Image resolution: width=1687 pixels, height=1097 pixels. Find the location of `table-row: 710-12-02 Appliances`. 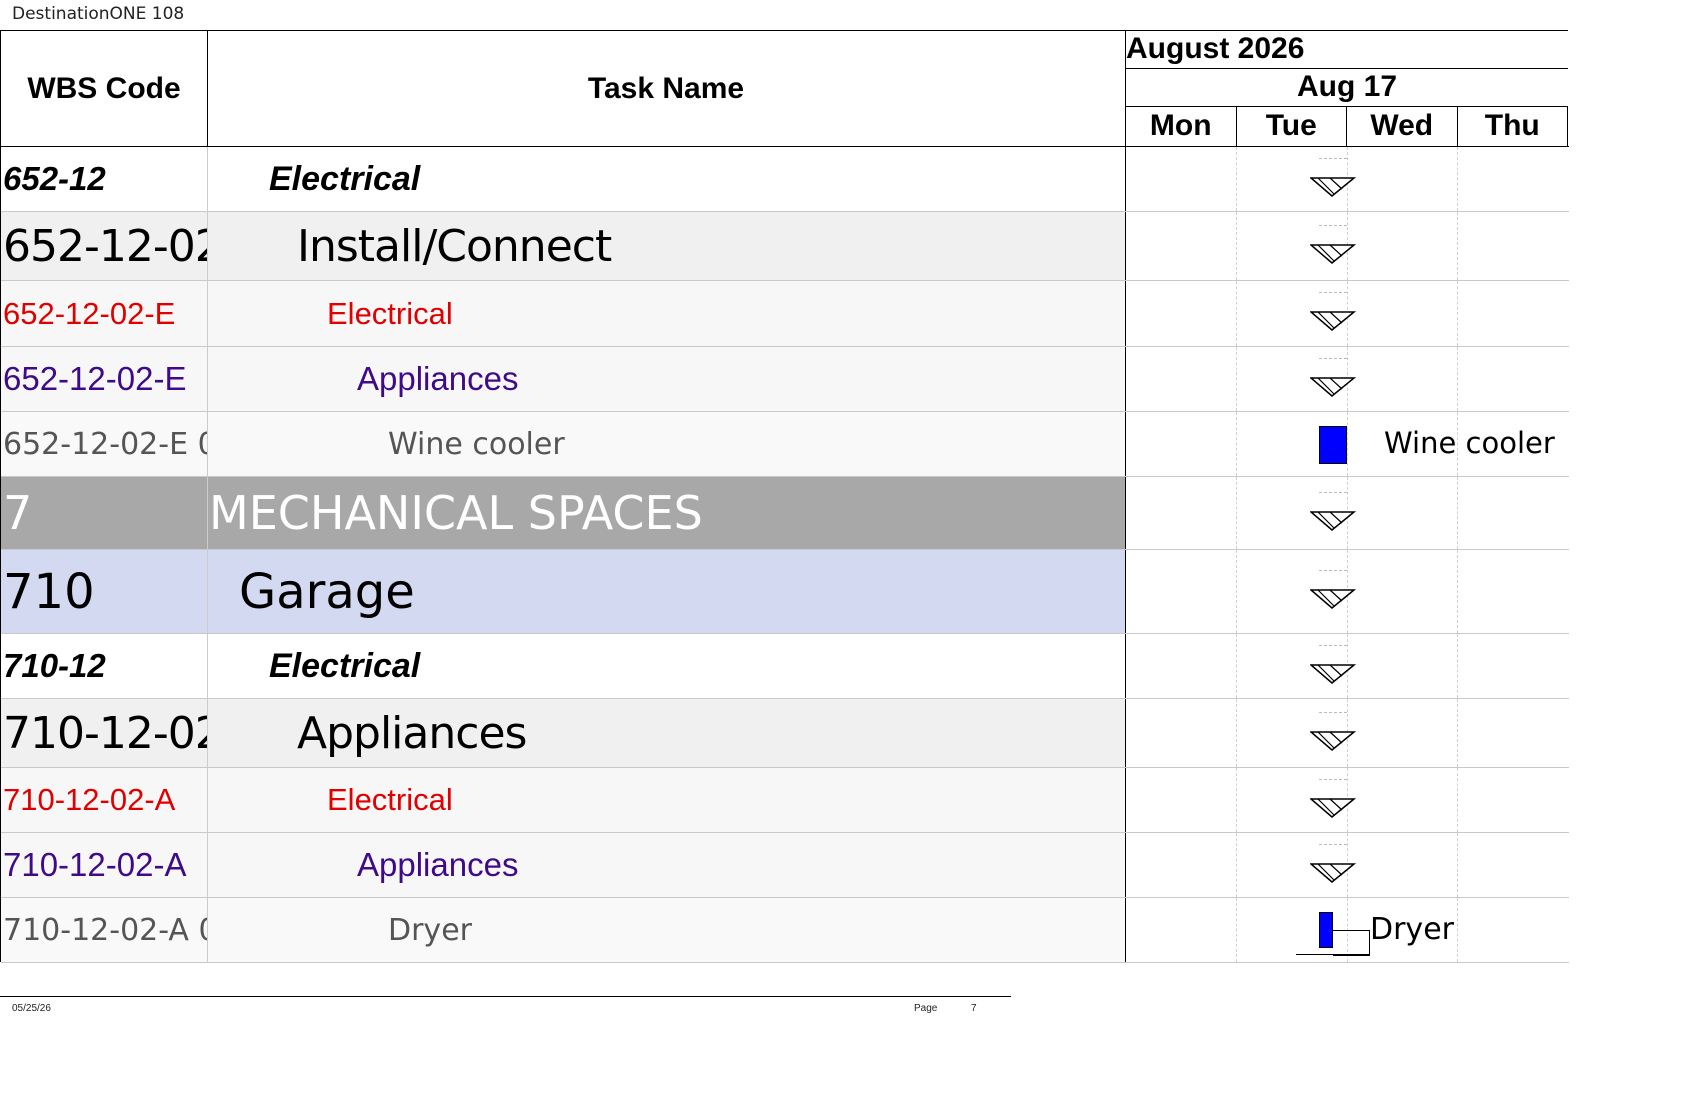

table-row: 710-12-02 Appliances is located at coordinates (785, 733).